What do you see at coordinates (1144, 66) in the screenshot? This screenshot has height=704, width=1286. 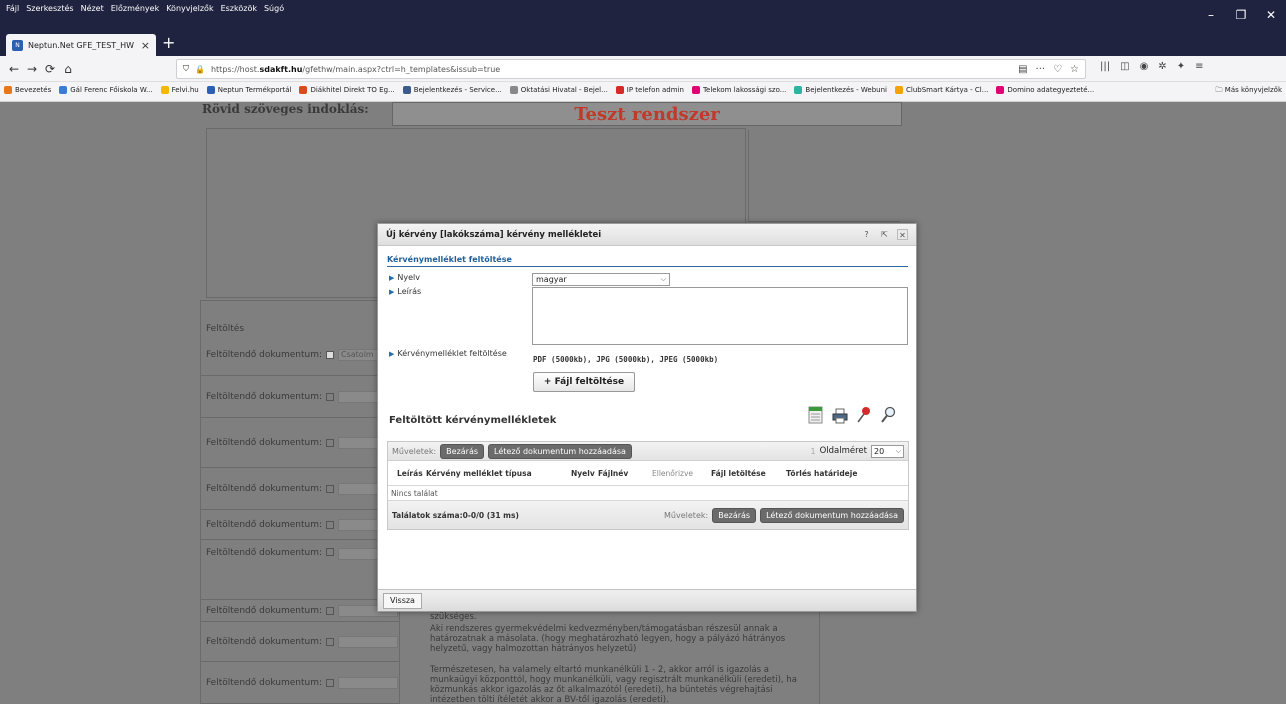 I see `account-icon: ◉` at bounding box center [1144, 66].